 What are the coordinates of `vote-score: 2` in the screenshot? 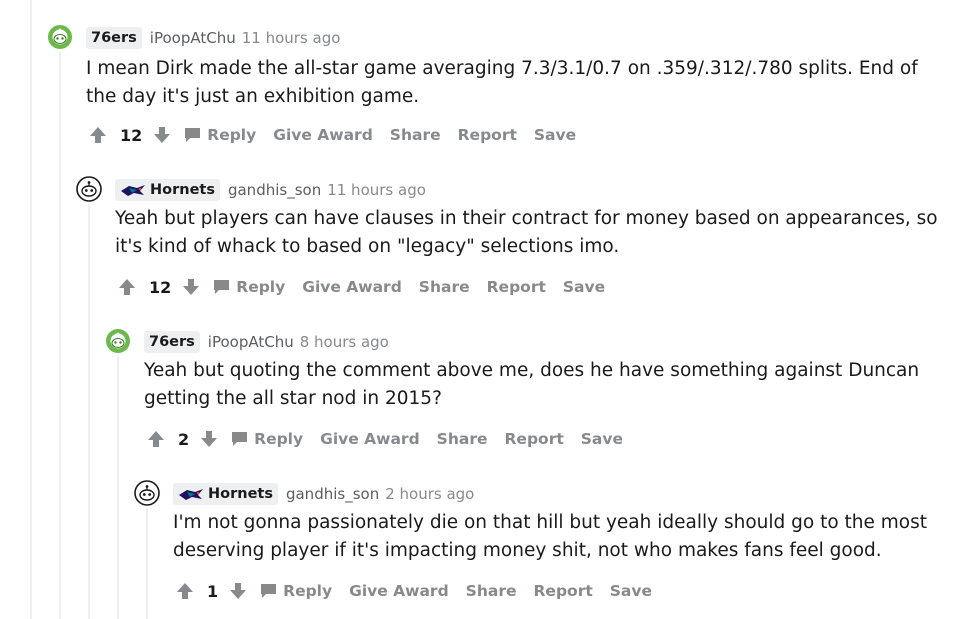 It's located at (184, 439).